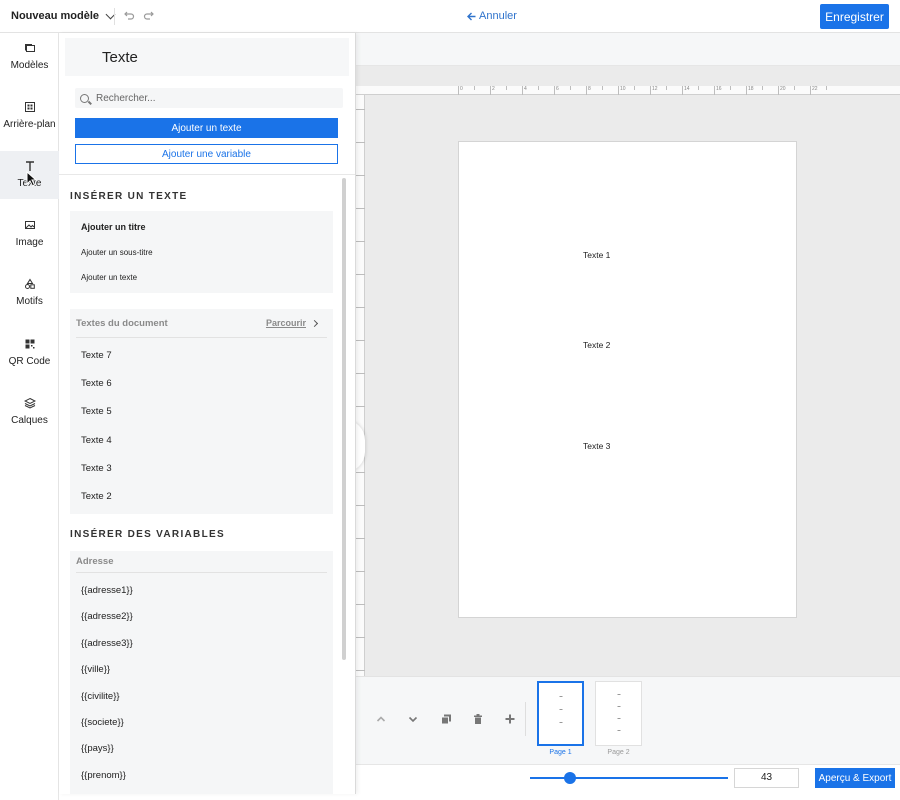 This screenshot has width=900, height=800. What do you see at coordinates (102, 722) in the screenshot?
I see `variable-item: {{societe}}` at bounding box center [102, 722].